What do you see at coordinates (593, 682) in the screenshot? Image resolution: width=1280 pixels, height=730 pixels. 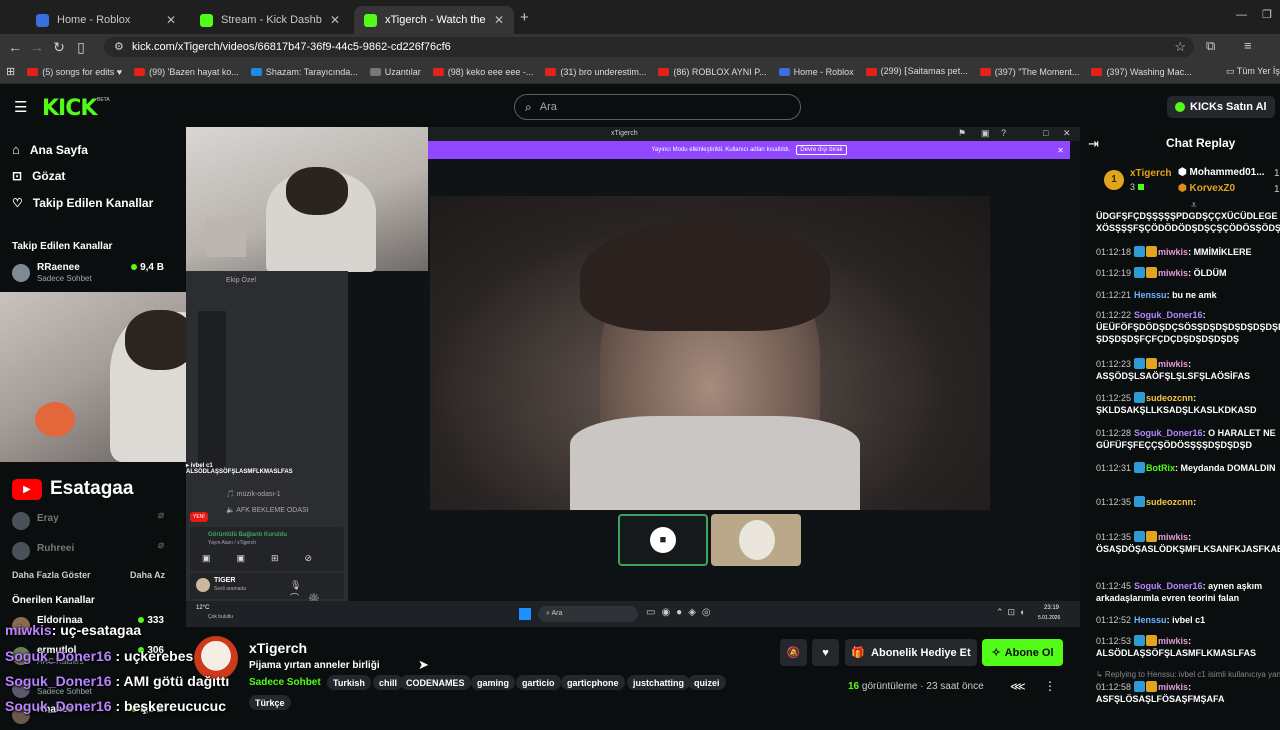 I see `stream-tag: garticphone` at bounding box center [593, 682].